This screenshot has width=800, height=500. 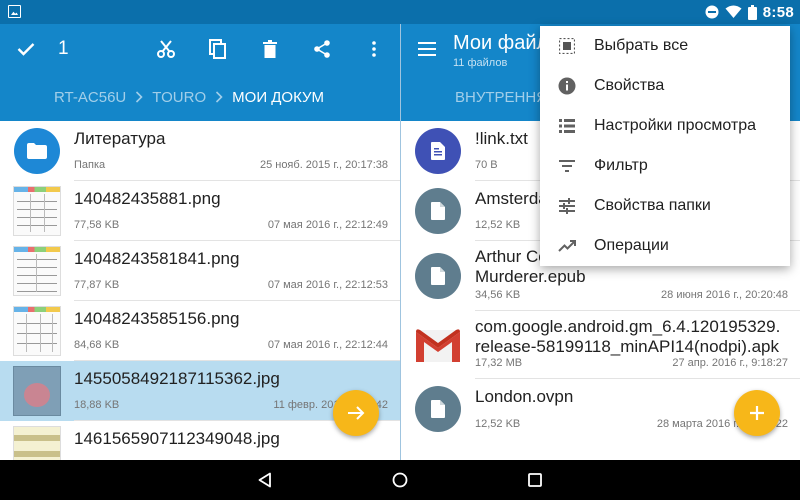 I want to click on selection-toolbar: 1, so click(x=200, y=48).